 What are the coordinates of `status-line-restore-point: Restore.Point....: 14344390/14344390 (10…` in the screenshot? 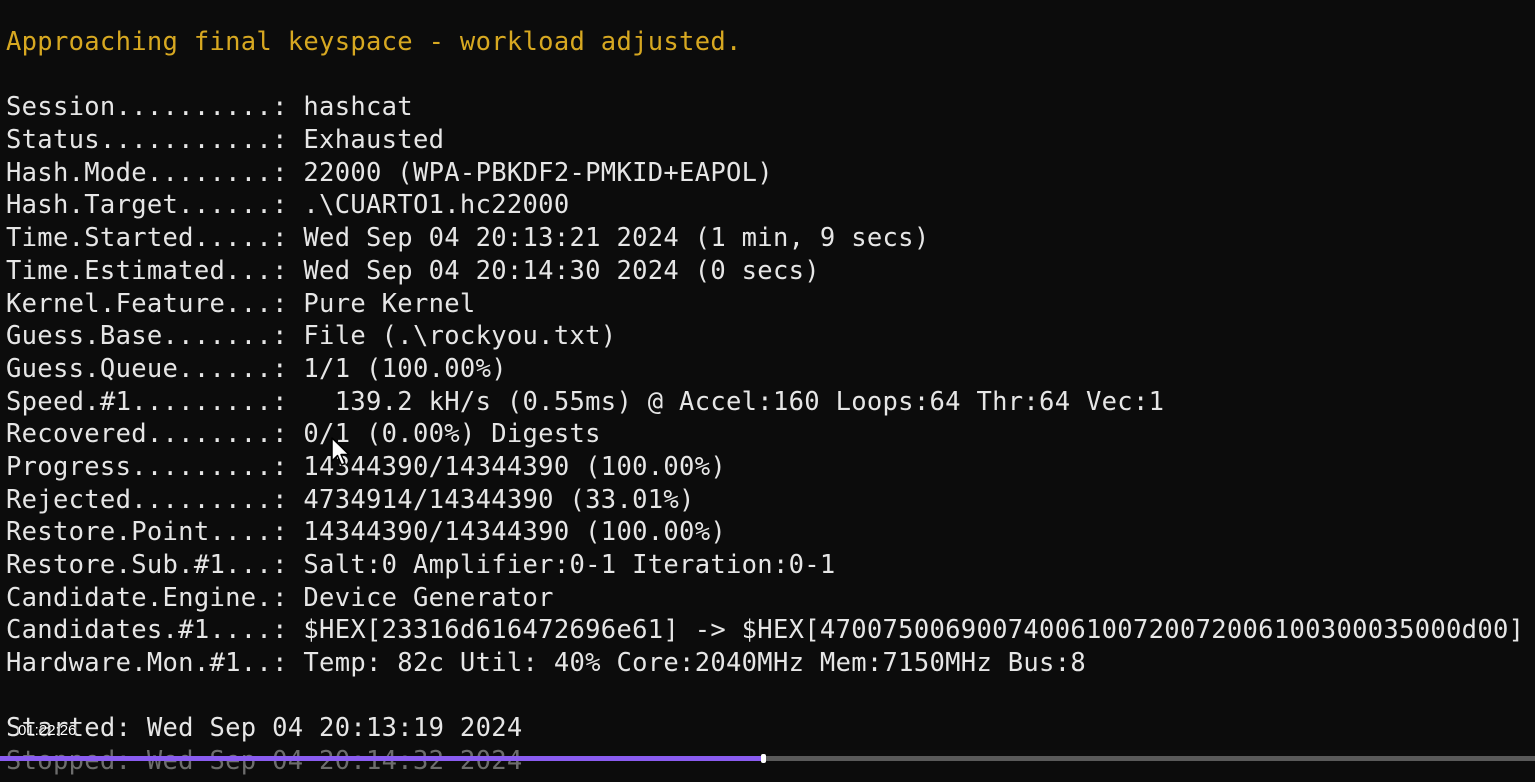 It's located at (366, 532).